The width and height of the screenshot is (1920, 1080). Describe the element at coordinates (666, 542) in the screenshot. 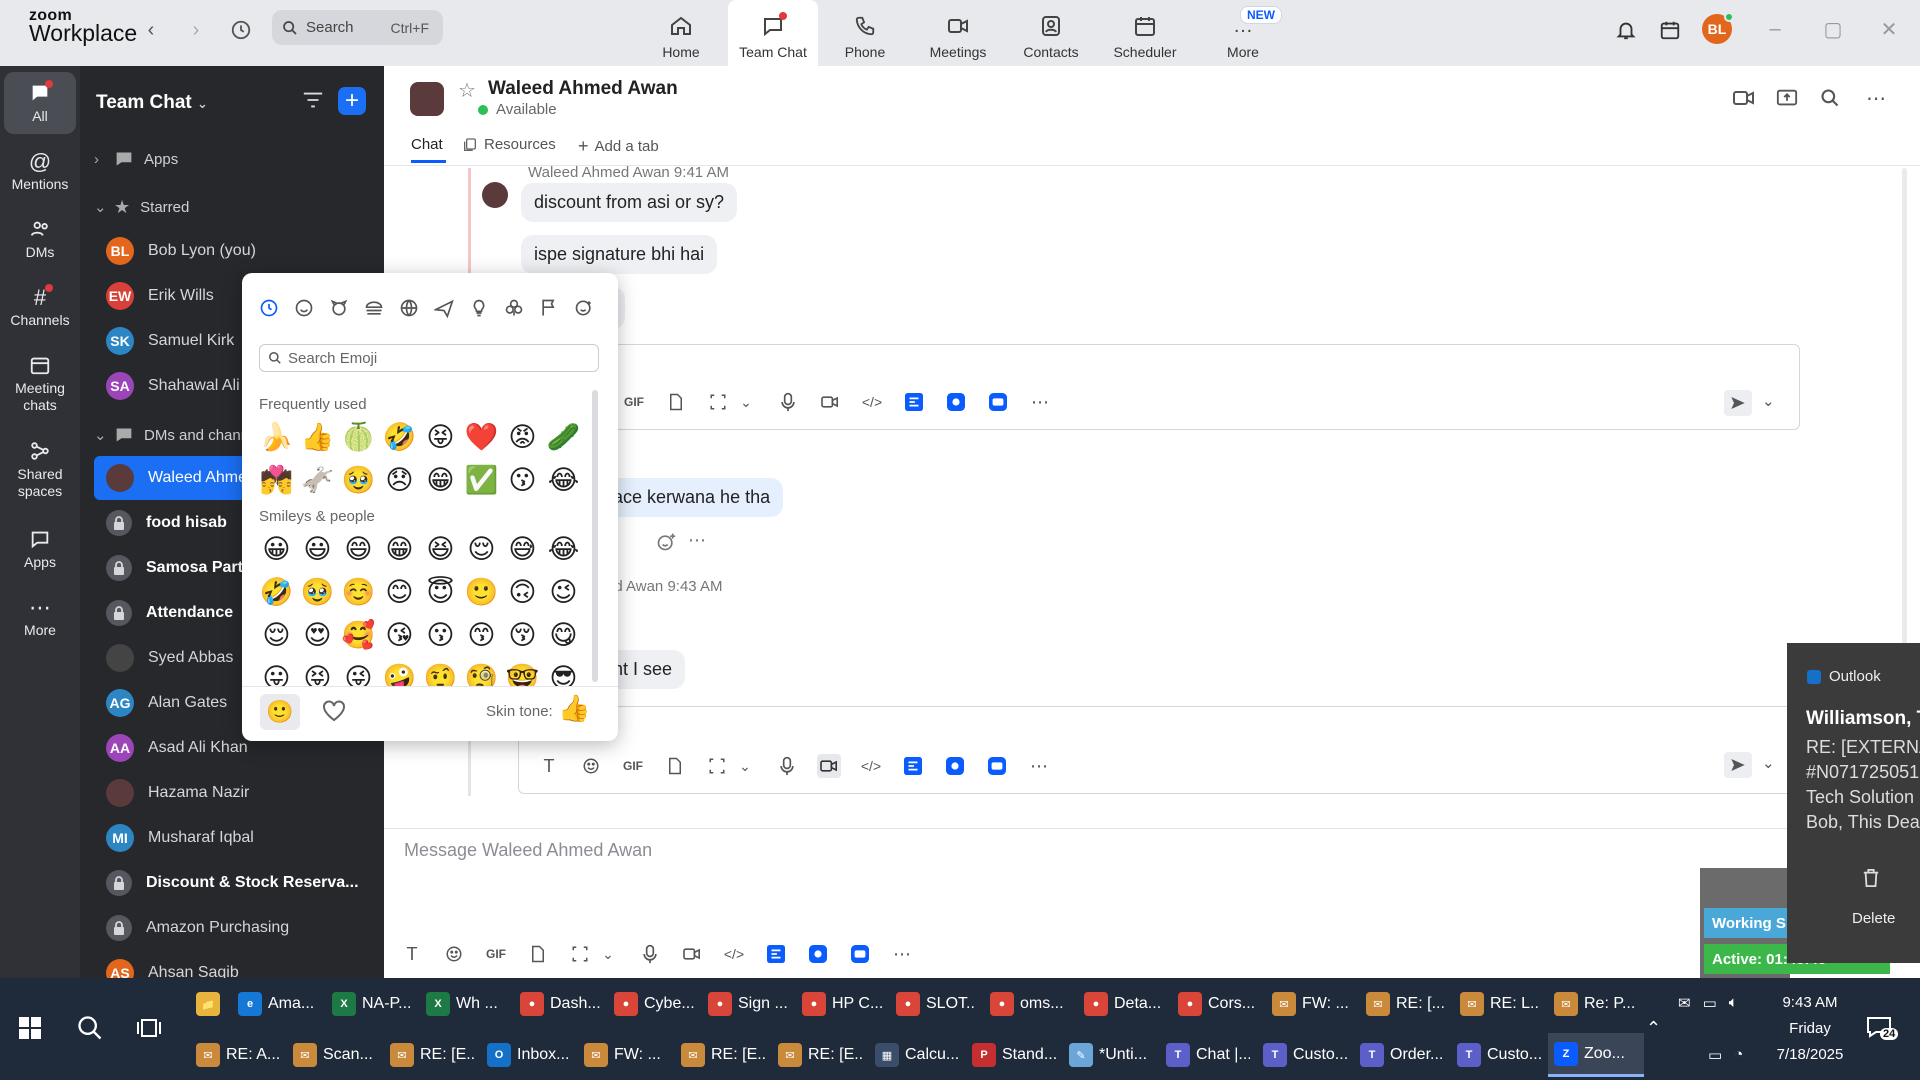

I see `add-reaction-icon` at that location.